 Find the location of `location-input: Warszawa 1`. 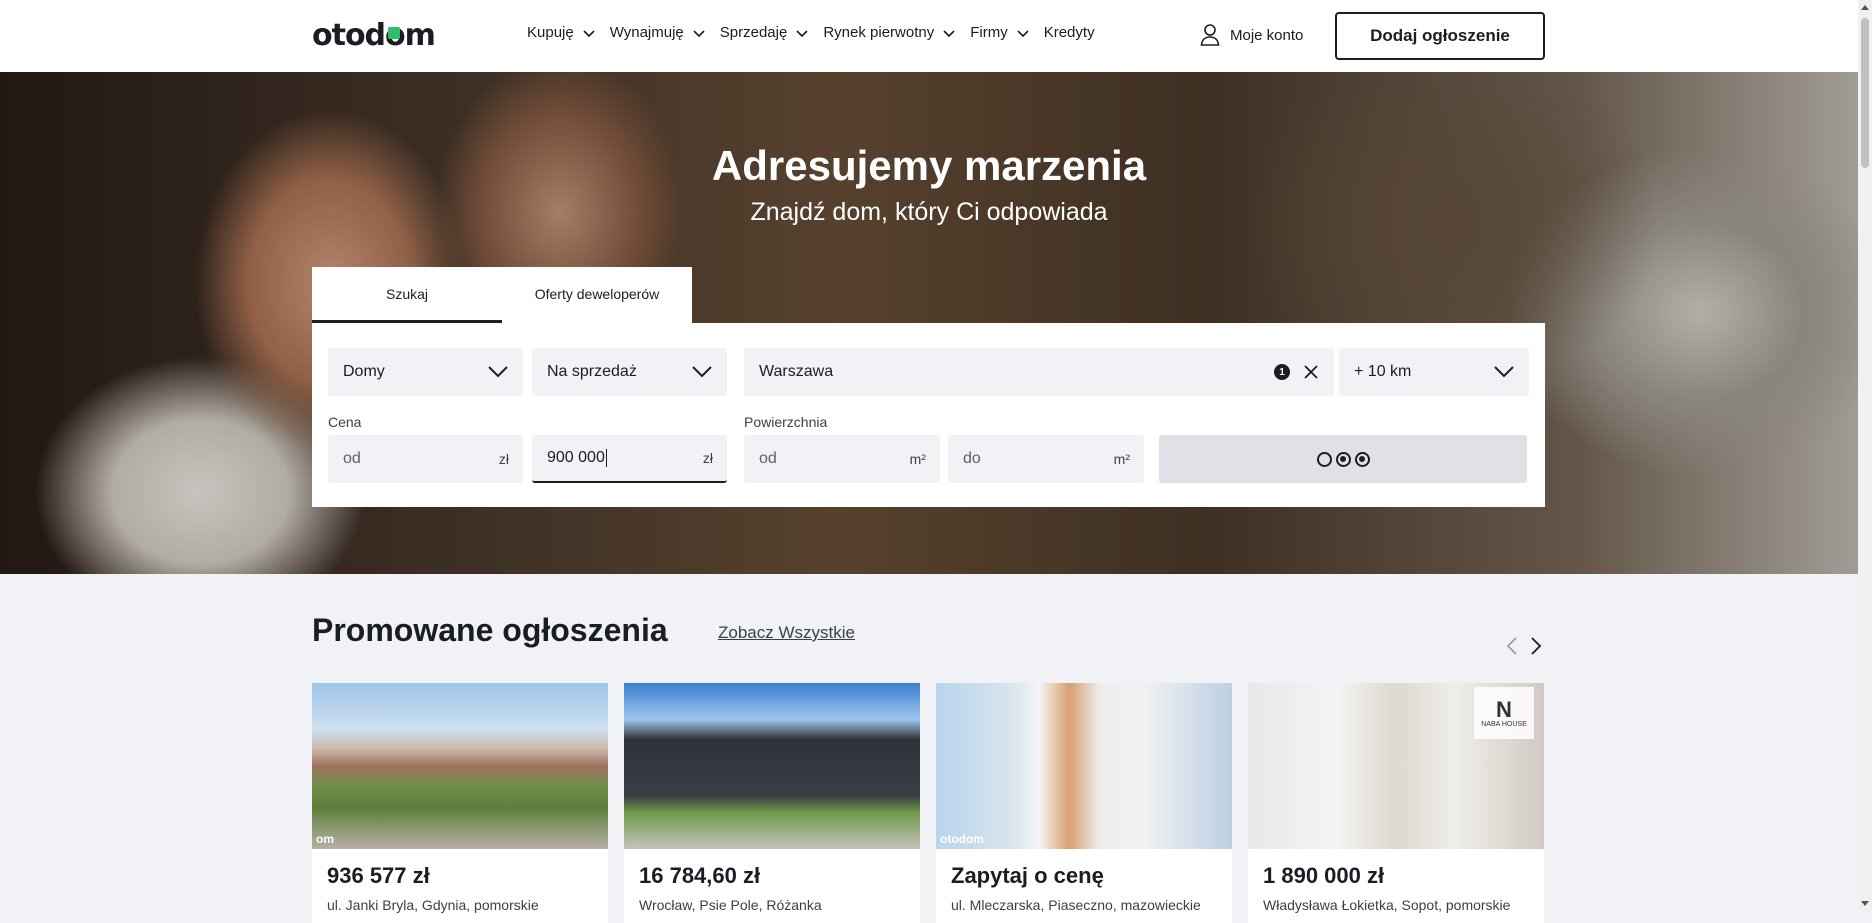

location-input: Warszawa 1 is located at coordinates (1039, 372).